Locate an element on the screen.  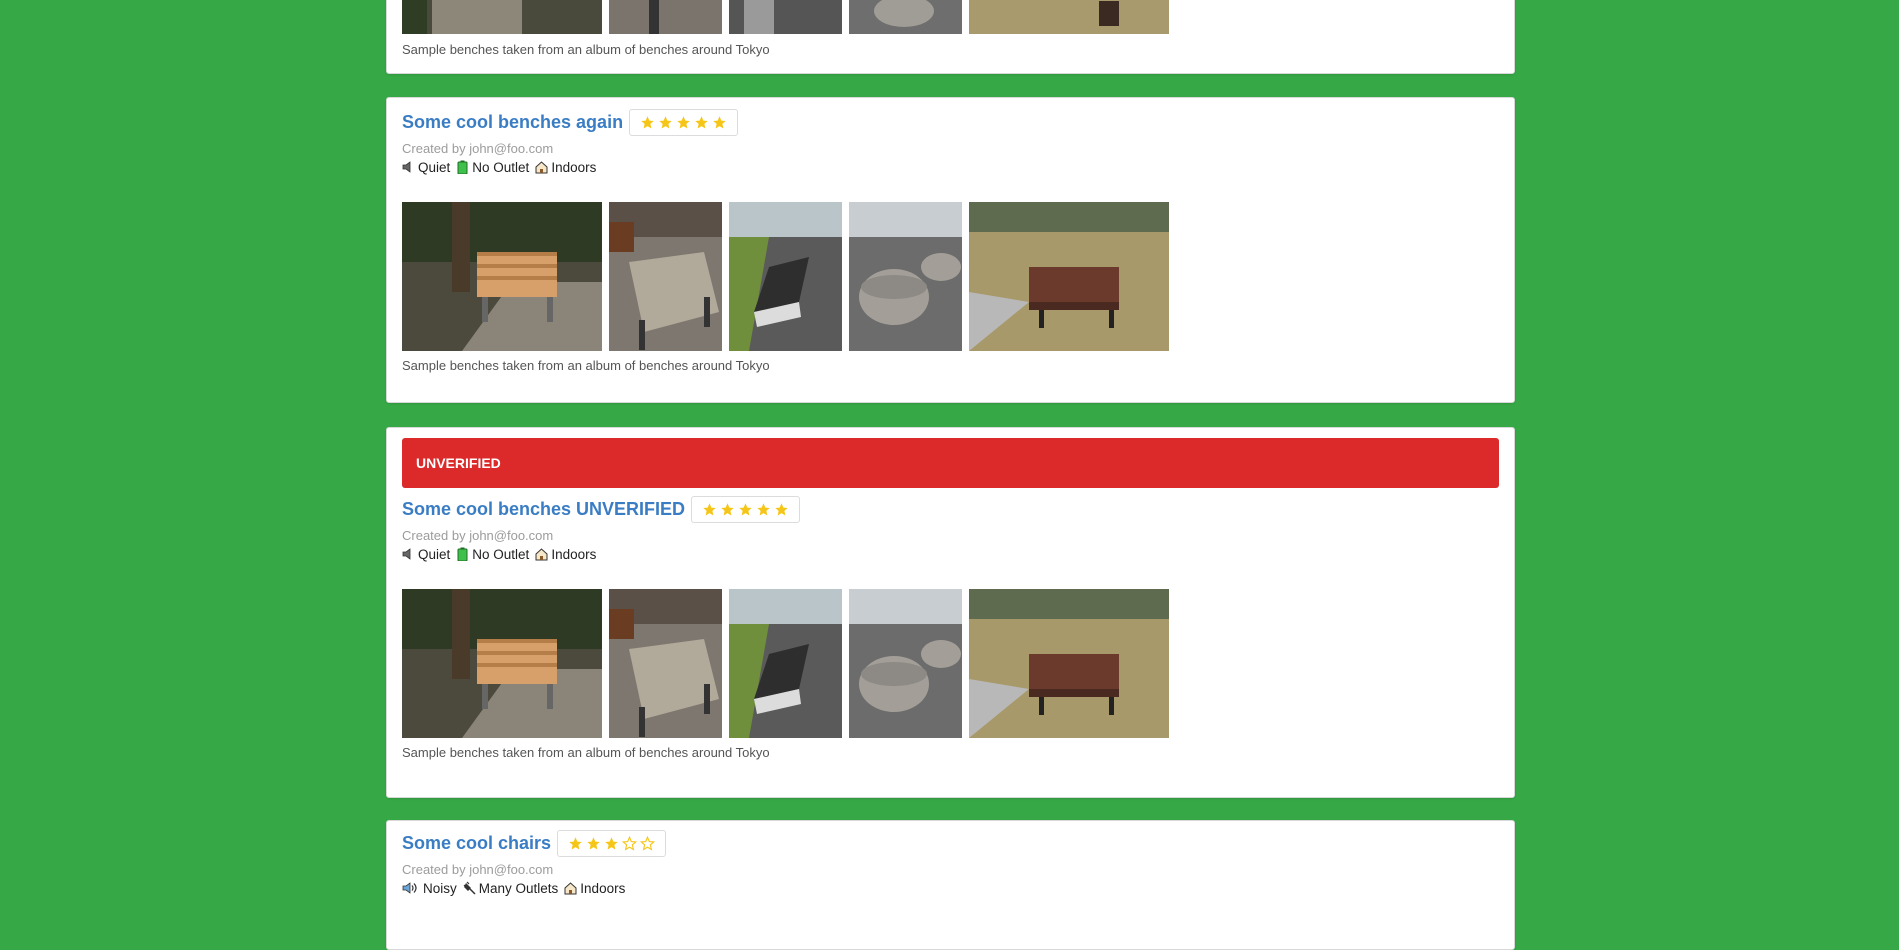
attribute-noise: Noisy is located at coordinates (429, 888).